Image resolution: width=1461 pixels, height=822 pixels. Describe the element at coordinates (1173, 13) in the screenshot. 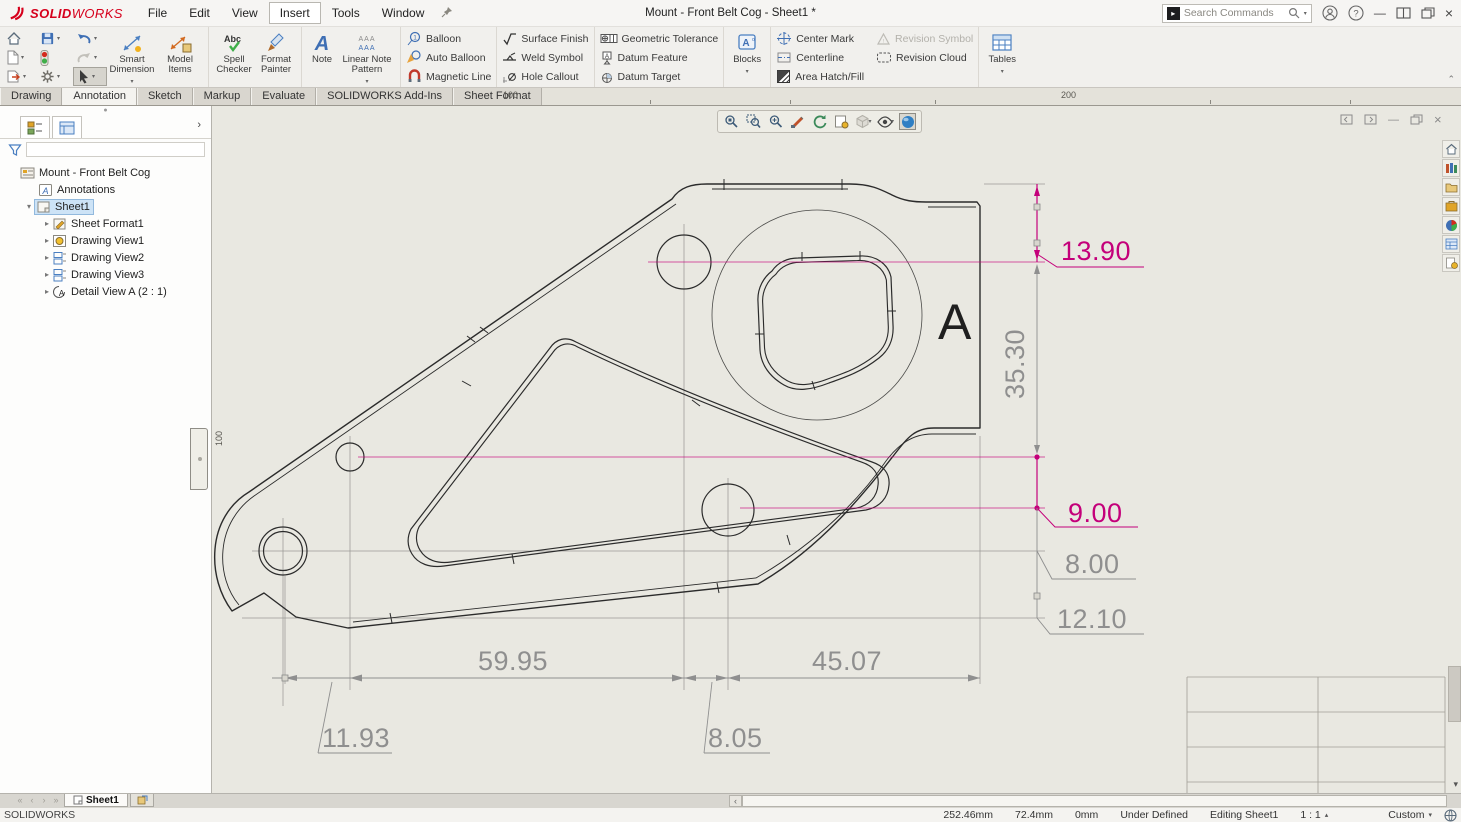

I see `search-scope-icon: ▸` at that location.